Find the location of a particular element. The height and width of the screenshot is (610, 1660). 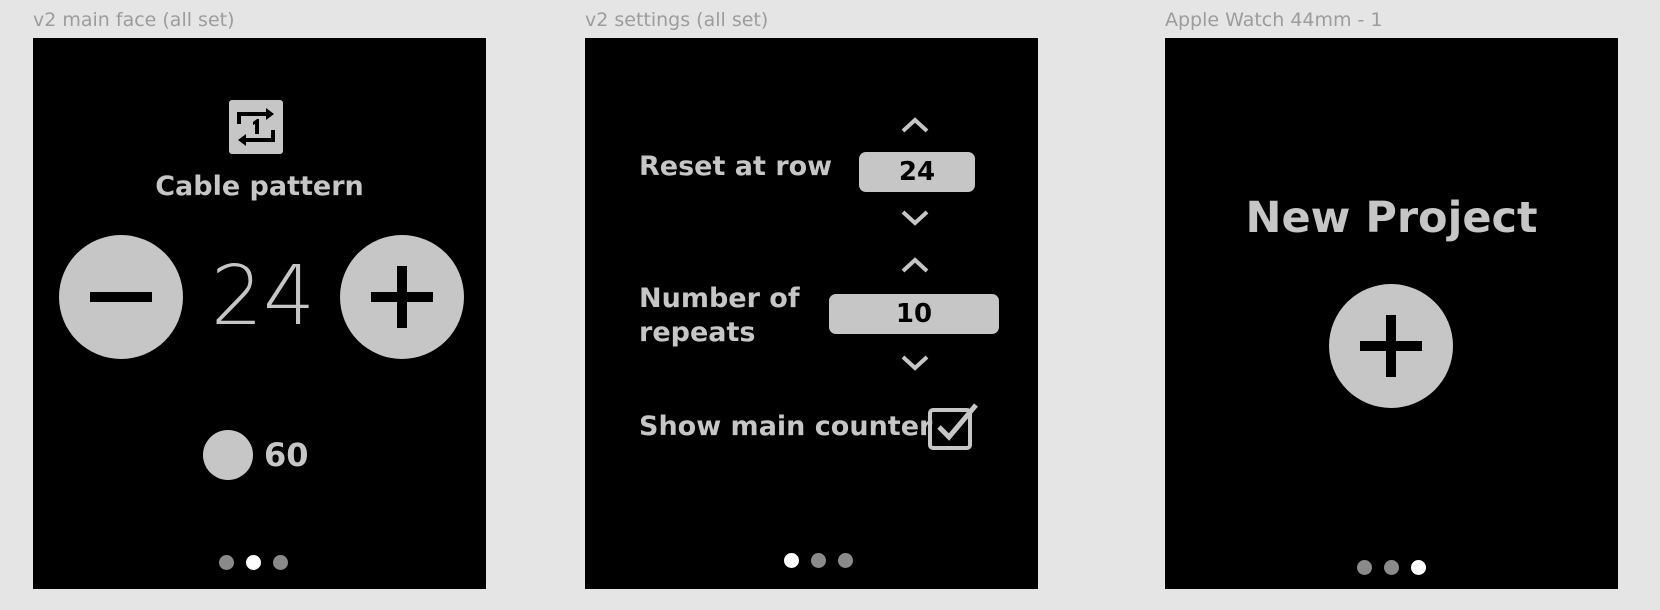

reset-at-row-label: Reset at row is located at coordinates (736, 166).